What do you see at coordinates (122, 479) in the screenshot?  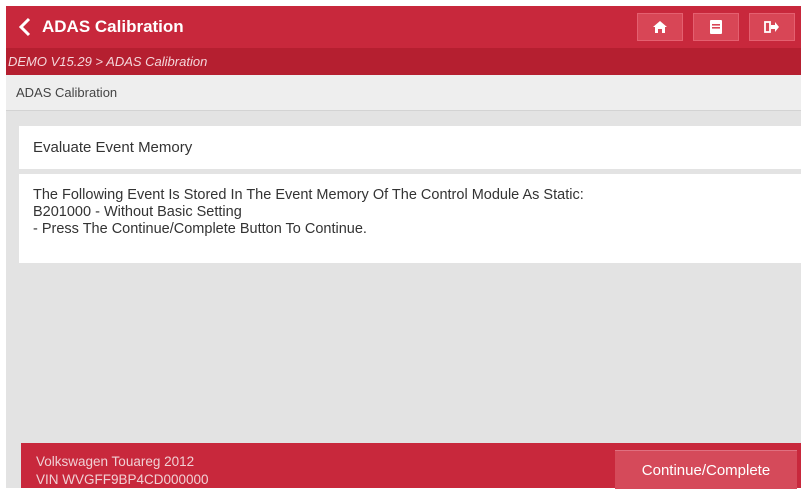 I see `vin-label: VIN WVGFF9BP4CD000000` at bounding box center [122, 479].